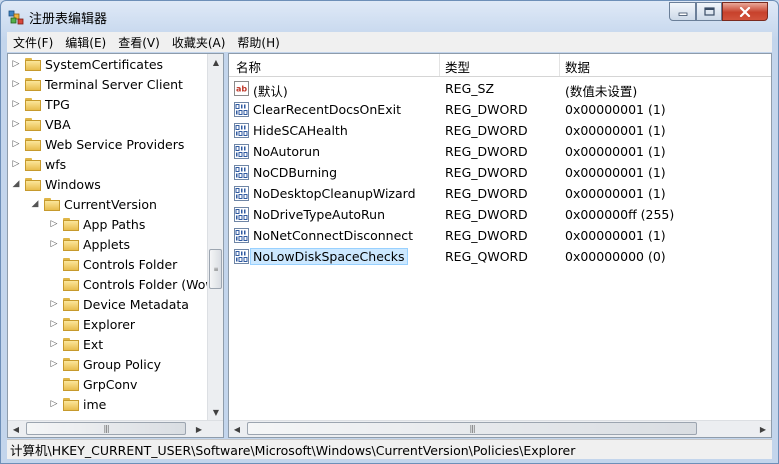 The image size is (779, 464). What do you see at coordinates (77, 404) in the screenshot?
I see `tree-item: ▷ ime` at bounding box center [77, 404].